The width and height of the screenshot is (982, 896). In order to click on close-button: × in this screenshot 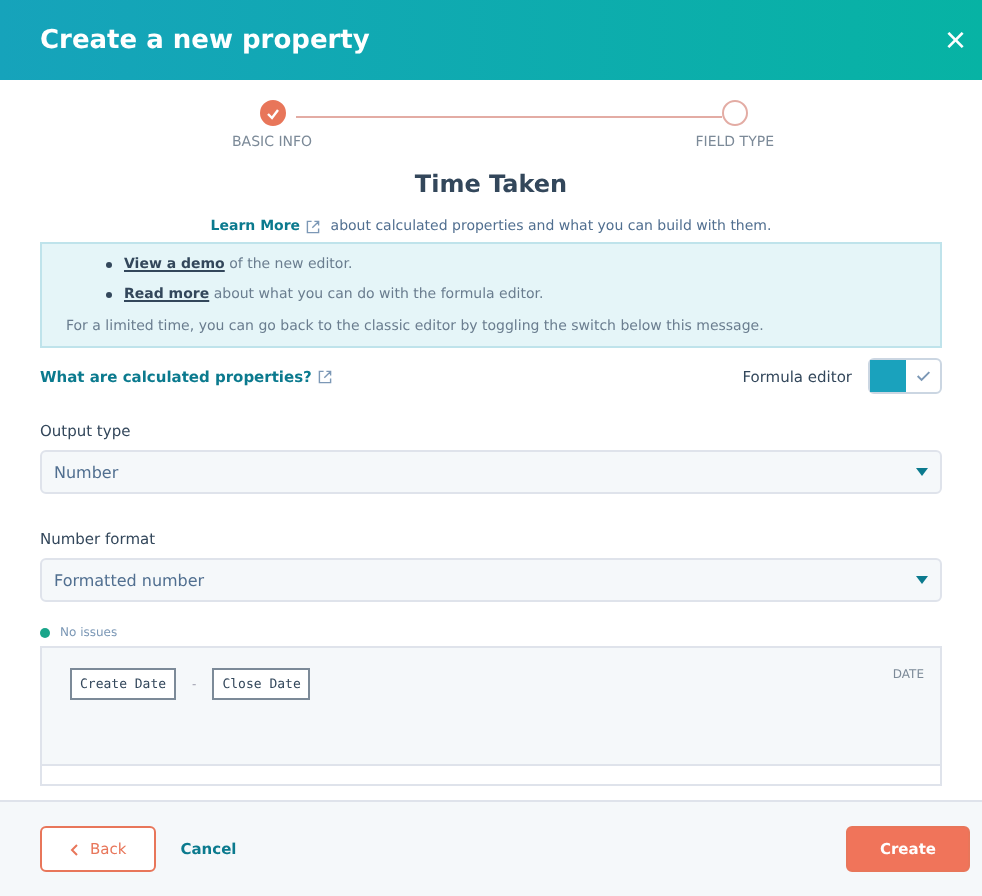, I will do `click(955, 40)`.